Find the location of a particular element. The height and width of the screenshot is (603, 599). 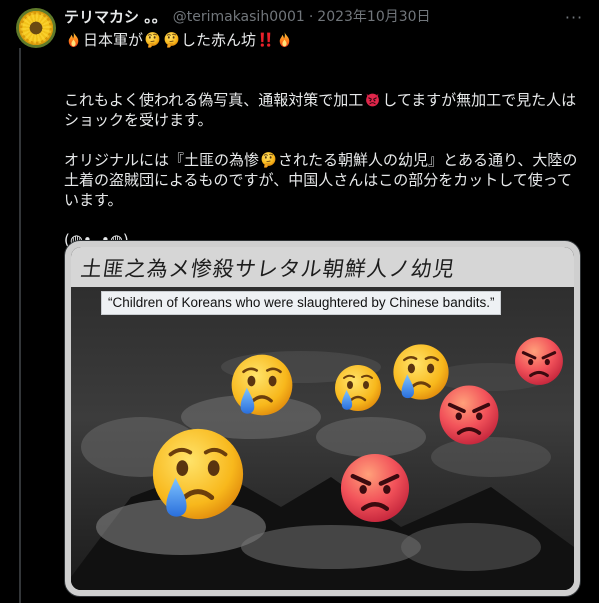

text-segment: してますが無加工で見た人は is located at coordinates (479, 100).